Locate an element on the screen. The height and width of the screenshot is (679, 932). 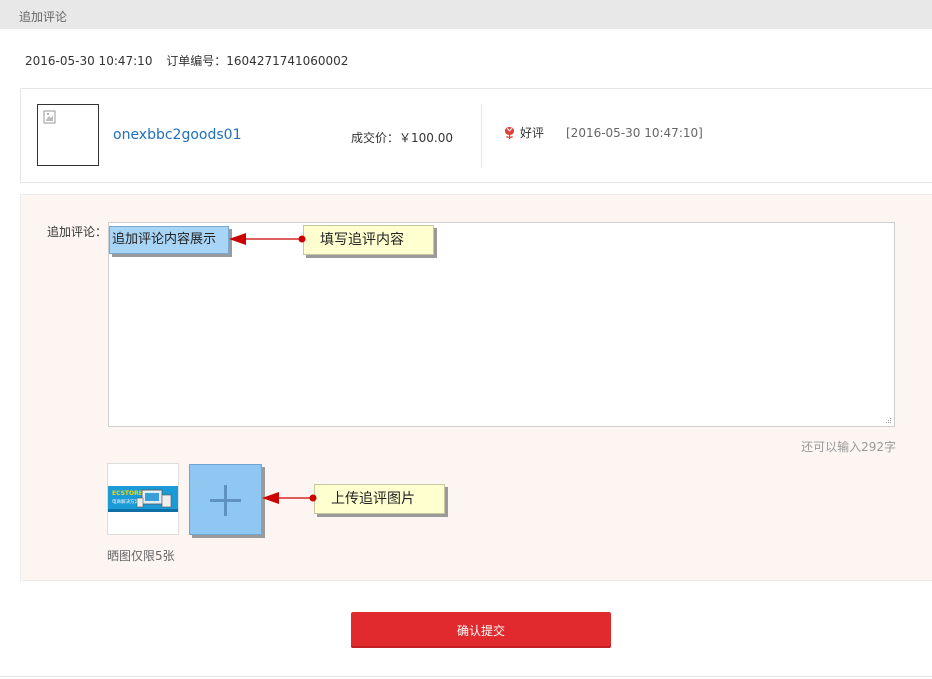
annotation-arrows is located at coordinates (273, 368).